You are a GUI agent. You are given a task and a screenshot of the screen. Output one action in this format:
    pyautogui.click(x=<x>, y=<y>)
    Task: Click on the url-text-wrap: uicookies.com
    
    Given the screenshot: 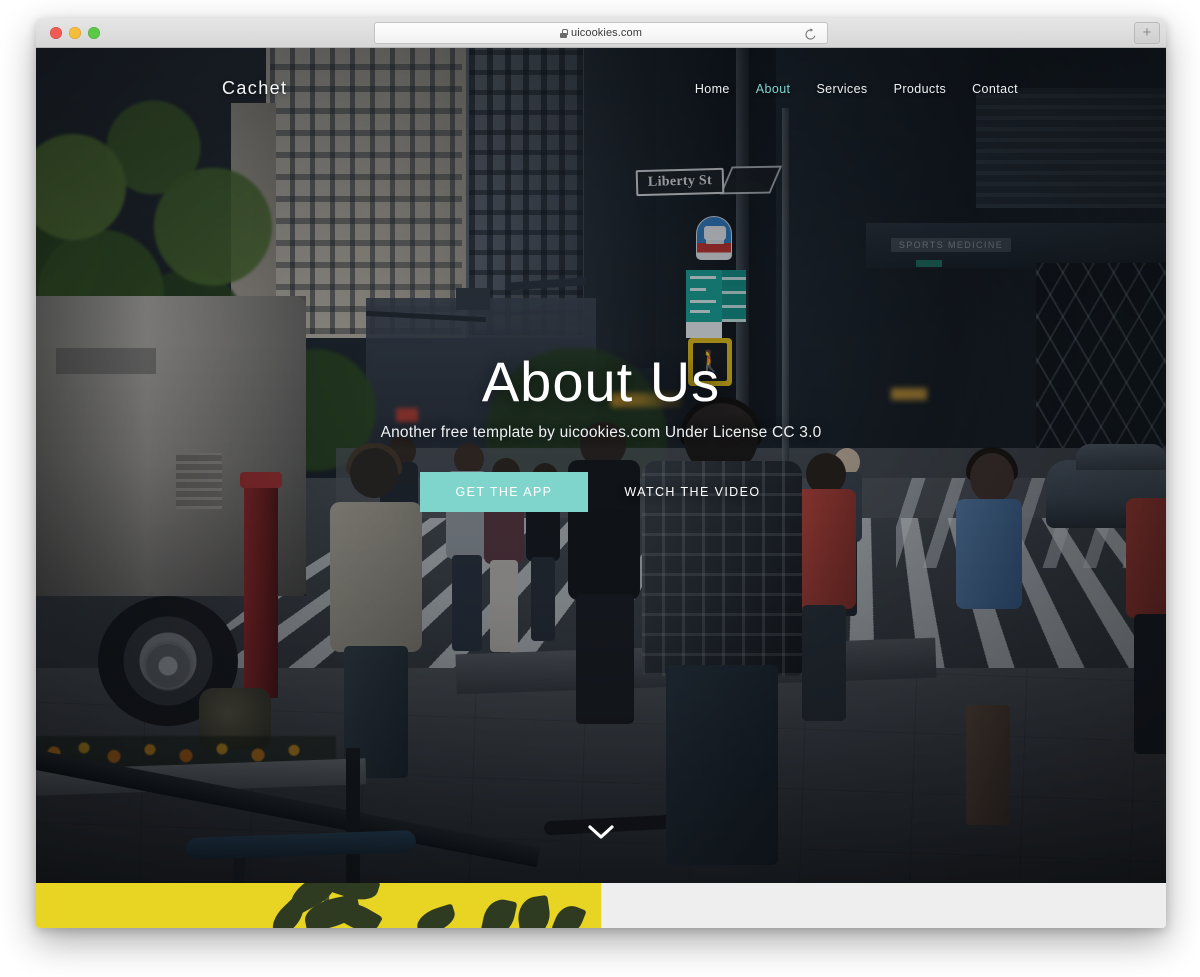 What is the action you would take?
    pyautogui.click(x=601, y=33)
    